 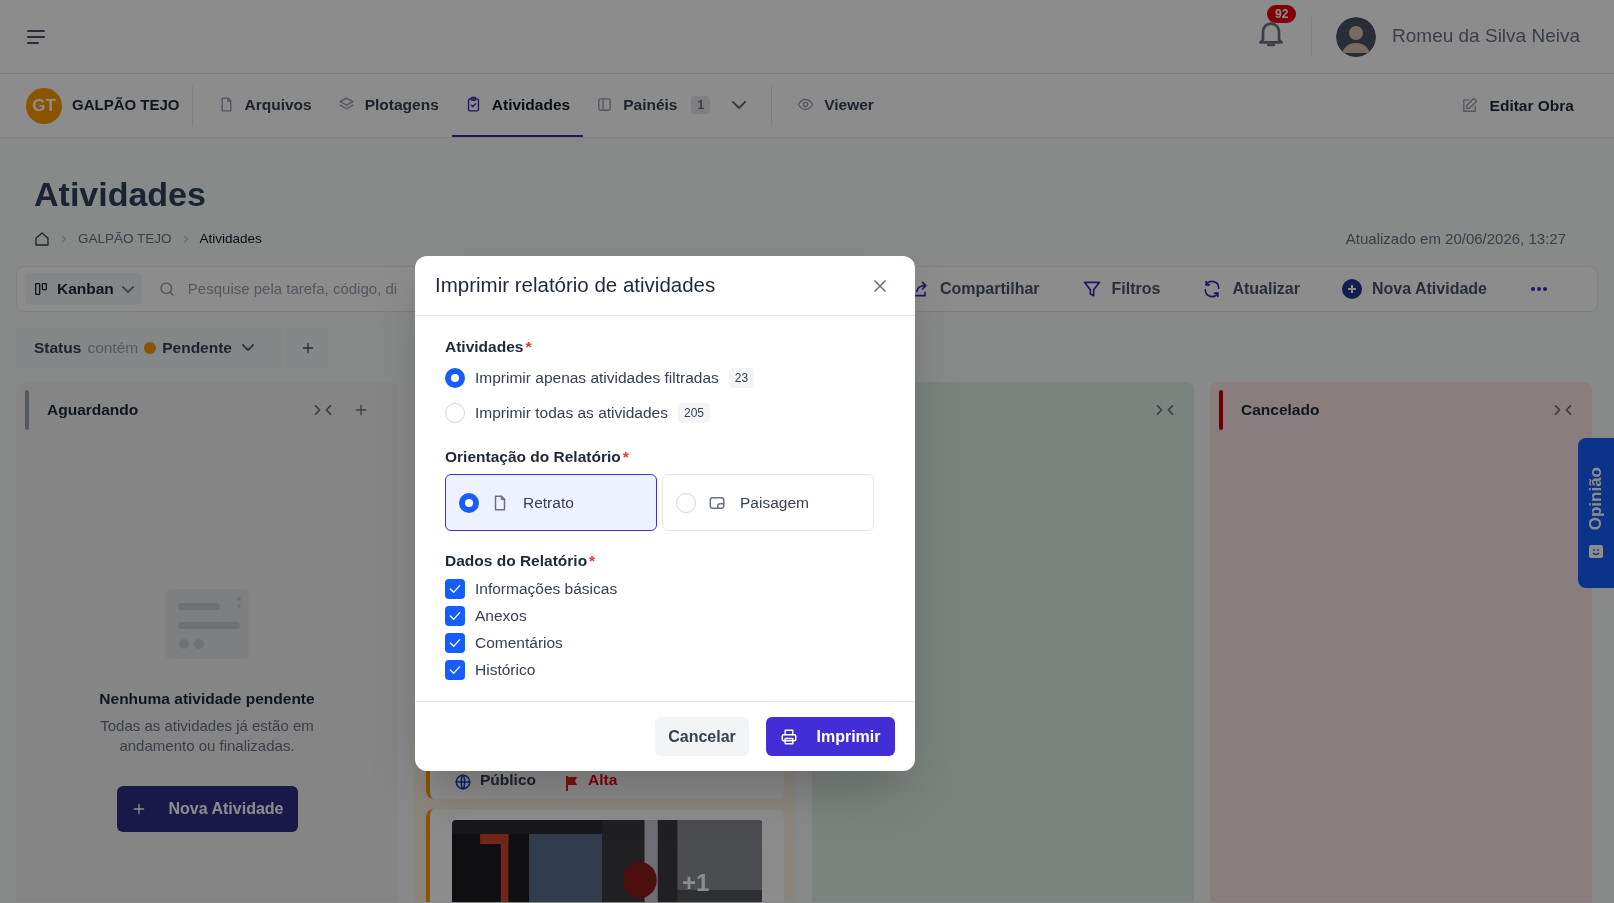 What do you see at coordinates (768, 502) in the screenshot?
I see `orientation-option: Paisagem` at bounding box center [768, 502].